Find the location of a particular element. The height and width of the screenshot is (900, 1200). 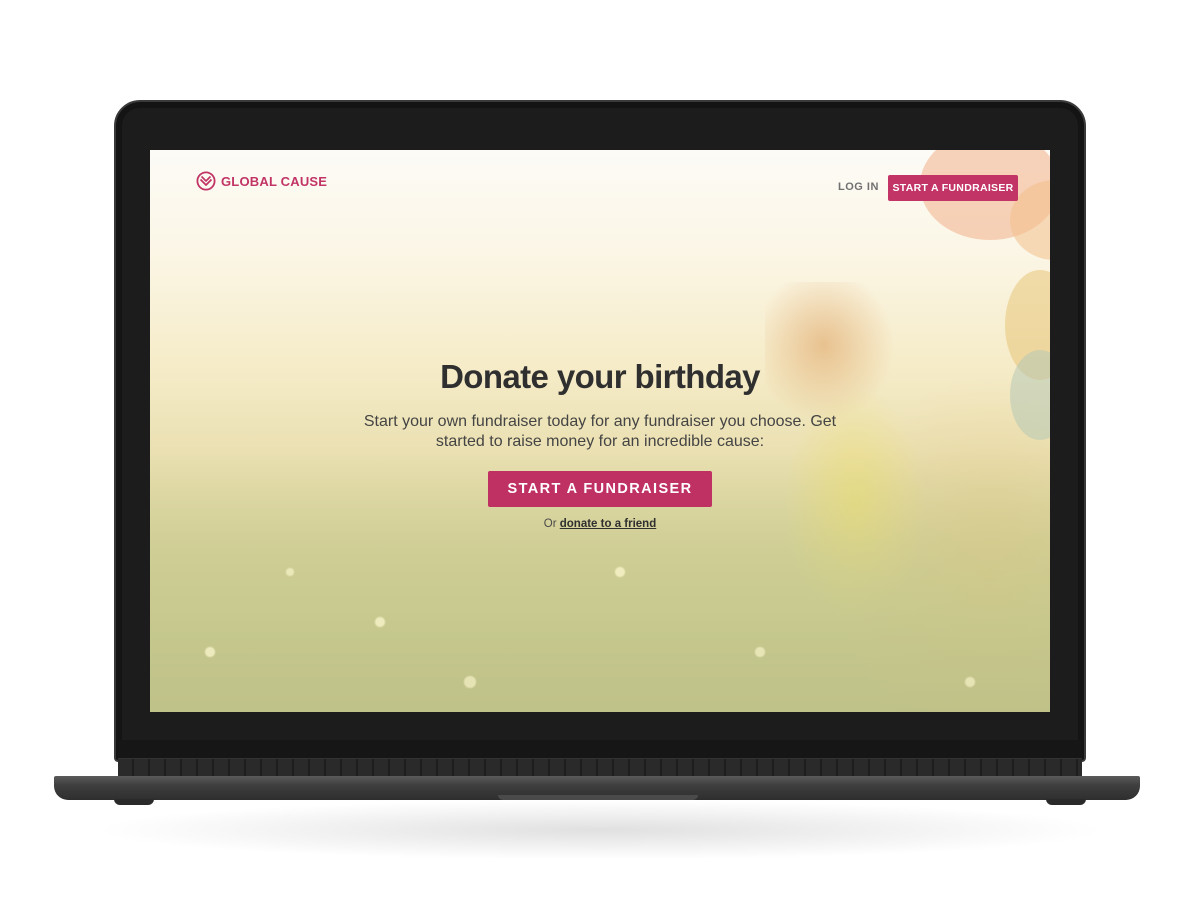

start-fundraiser-nav-button: START A FUNDRAISER is located at coordinates (953, 188).